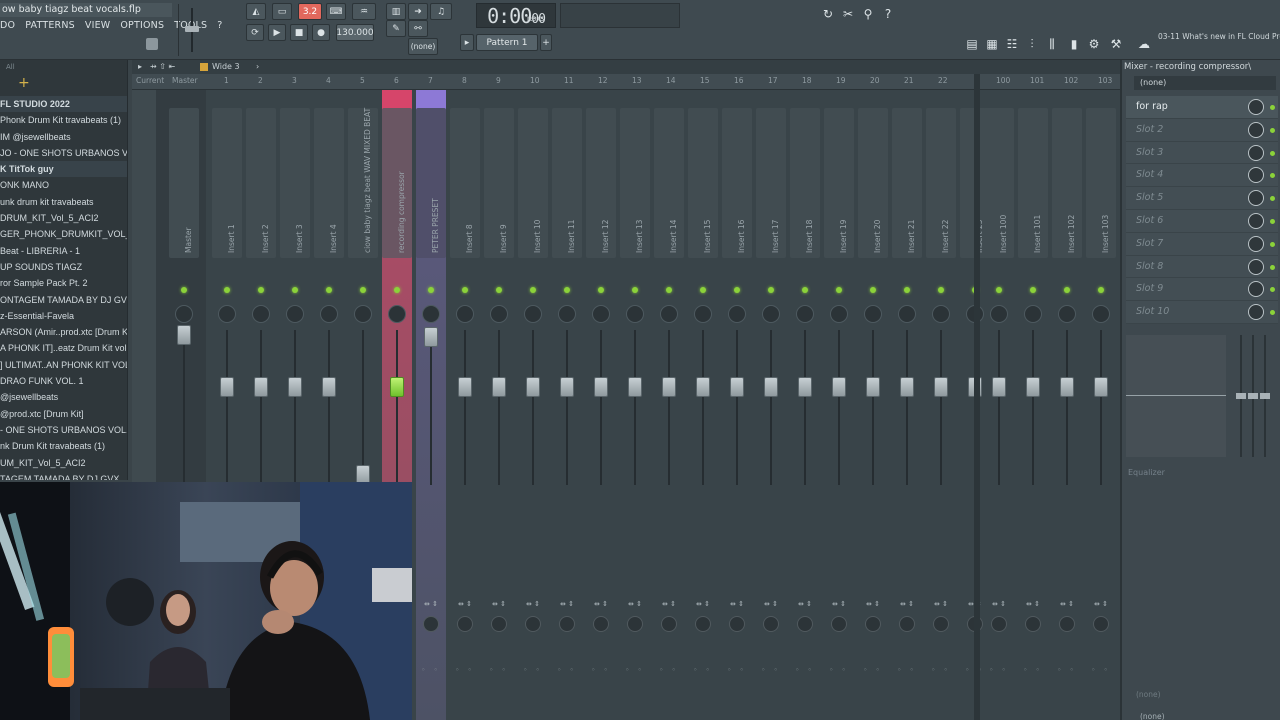  Describe the element at coordinates (418, 11) in the screenshot. I see `arrow-right-icon: ➜` at that location.